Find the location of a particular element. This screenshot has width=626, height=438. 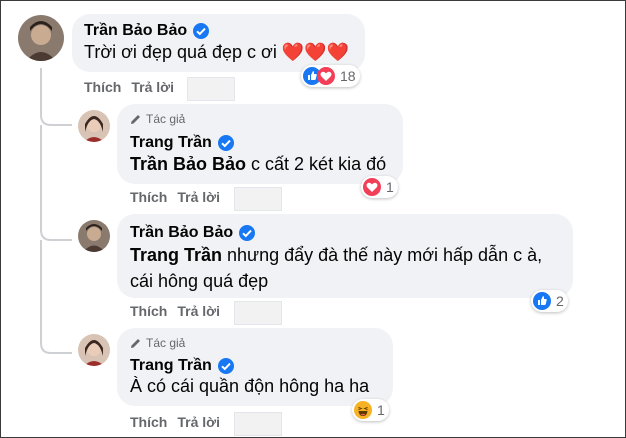

reaction-count: 18 is located at coordinates (348, 76).